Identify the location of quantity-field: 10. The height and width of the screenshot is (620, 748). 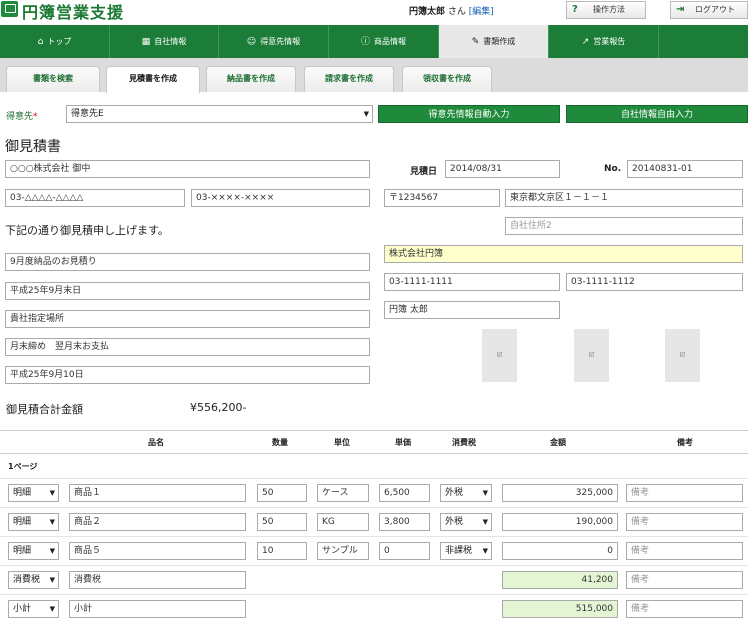
(282, 551).